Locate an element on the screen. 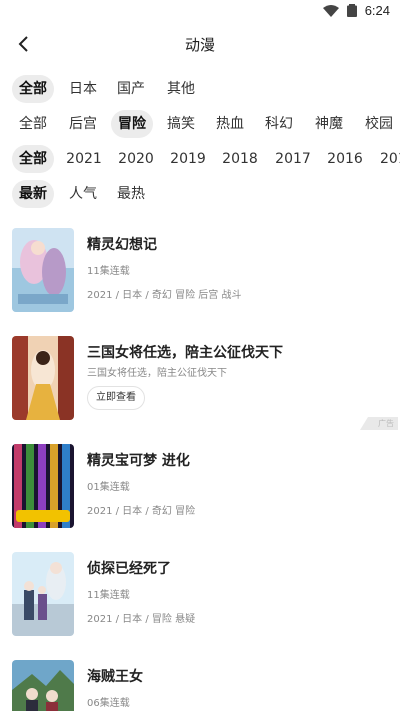  list-item: 侦探已经死了 11集连载 2021 / 日本 / 冒险 悬疑 is located at coordinates (200, 595).